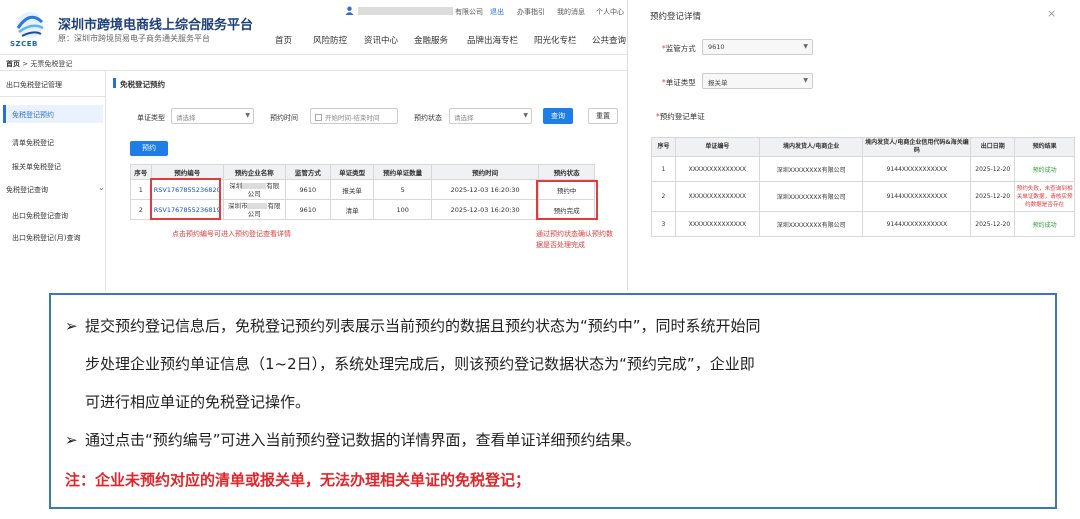 The height and width of the screenshot is (519, 1080). Describe the element at coordinates (610, 12) in the screenshot. I see `profile-link: 个人中心` at that location.